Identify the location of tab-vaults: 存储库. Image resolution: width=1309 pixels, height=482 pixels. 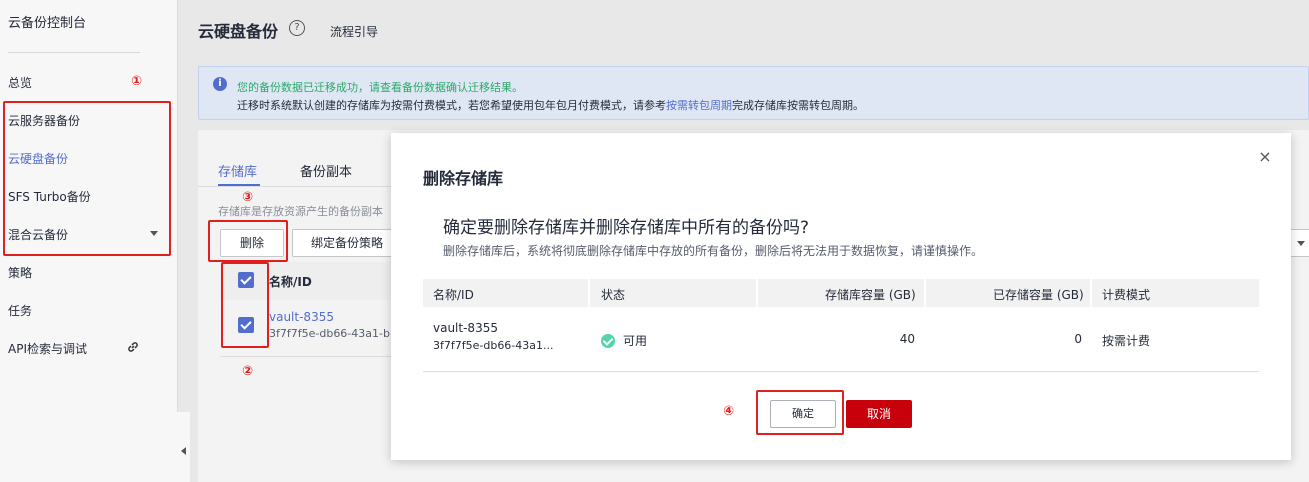
(237, 170).